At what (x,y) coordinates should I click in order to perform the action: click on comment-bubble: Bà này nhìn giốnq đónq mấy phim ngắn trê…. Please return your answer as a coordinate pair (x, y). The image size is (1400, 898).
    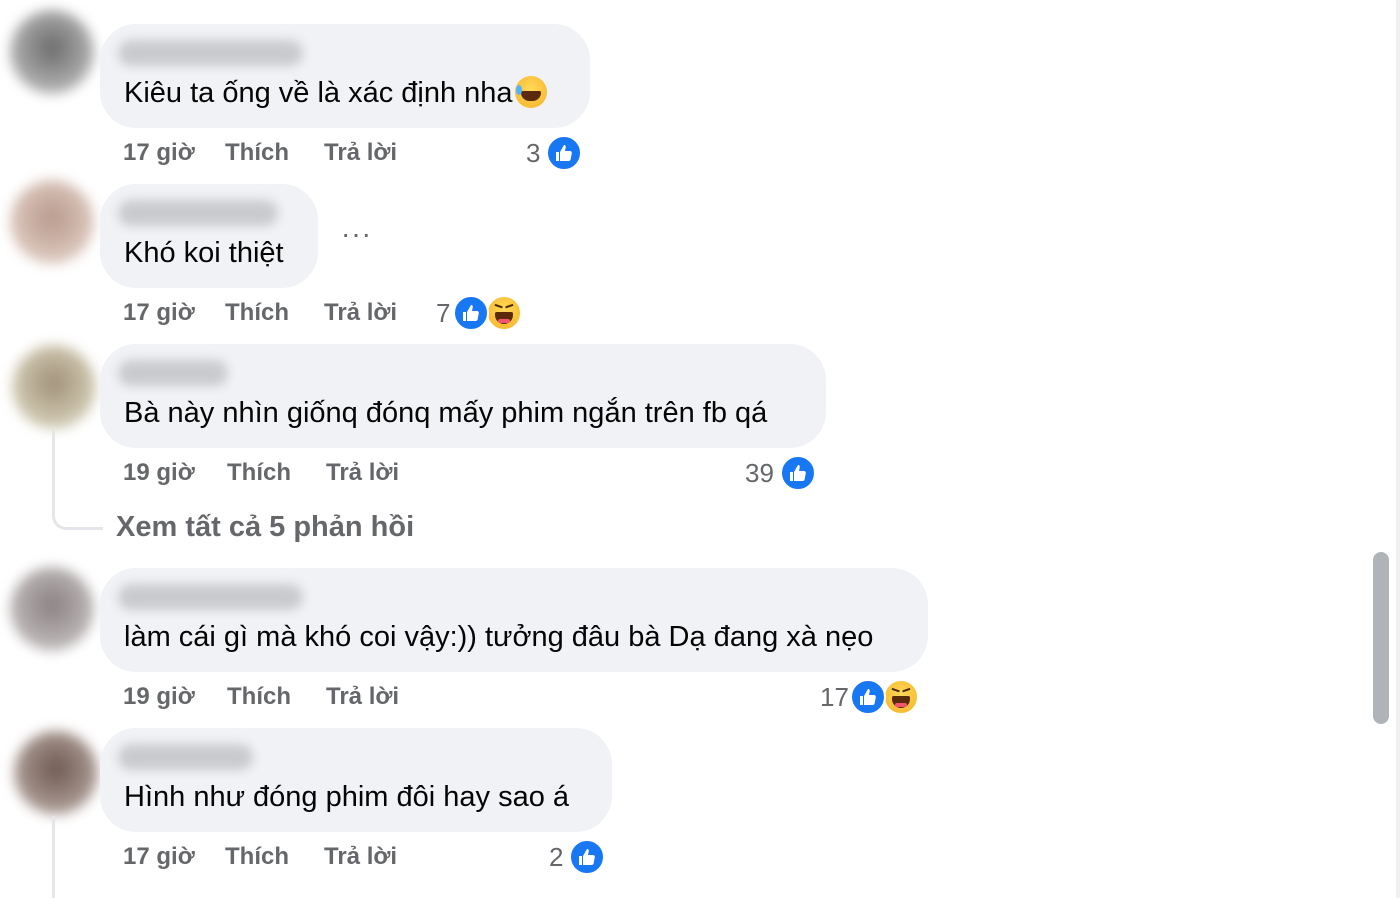
    Looking at the image, I should click on (463, 396).